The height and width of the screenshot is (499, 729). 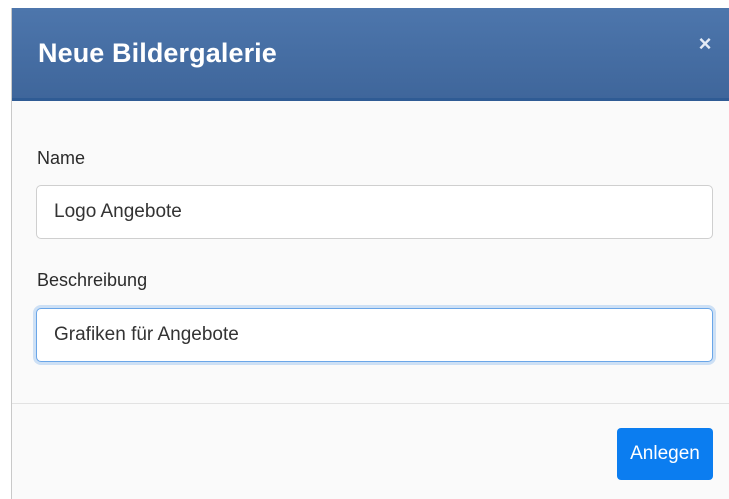 I want to click on close-icon: ×, so click(x=705, y=44).